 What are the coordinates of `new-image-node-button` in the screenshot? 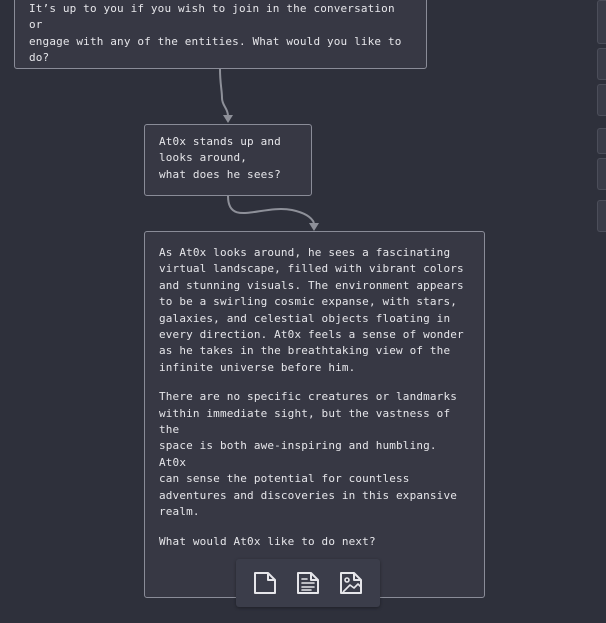 It's located at (351, 583).